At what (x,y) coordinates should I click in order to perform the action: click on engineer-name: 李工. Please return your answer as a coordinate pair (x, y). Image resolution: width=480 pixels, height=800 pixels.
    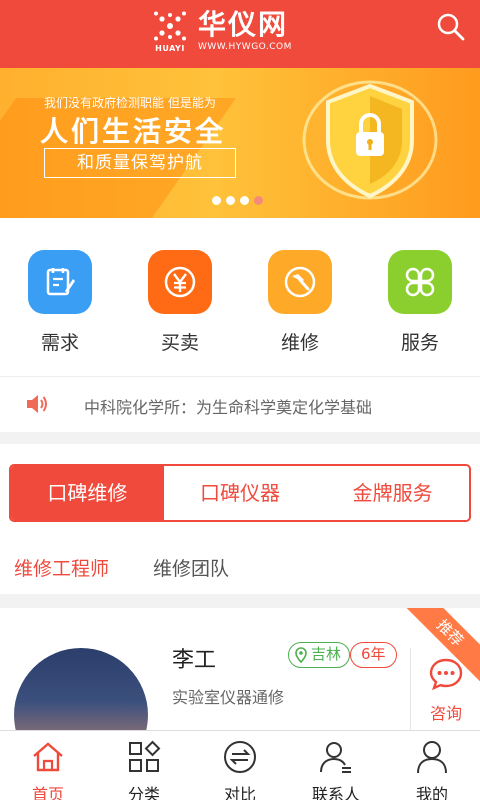
    Looking at the image, I should click on (194, 660).